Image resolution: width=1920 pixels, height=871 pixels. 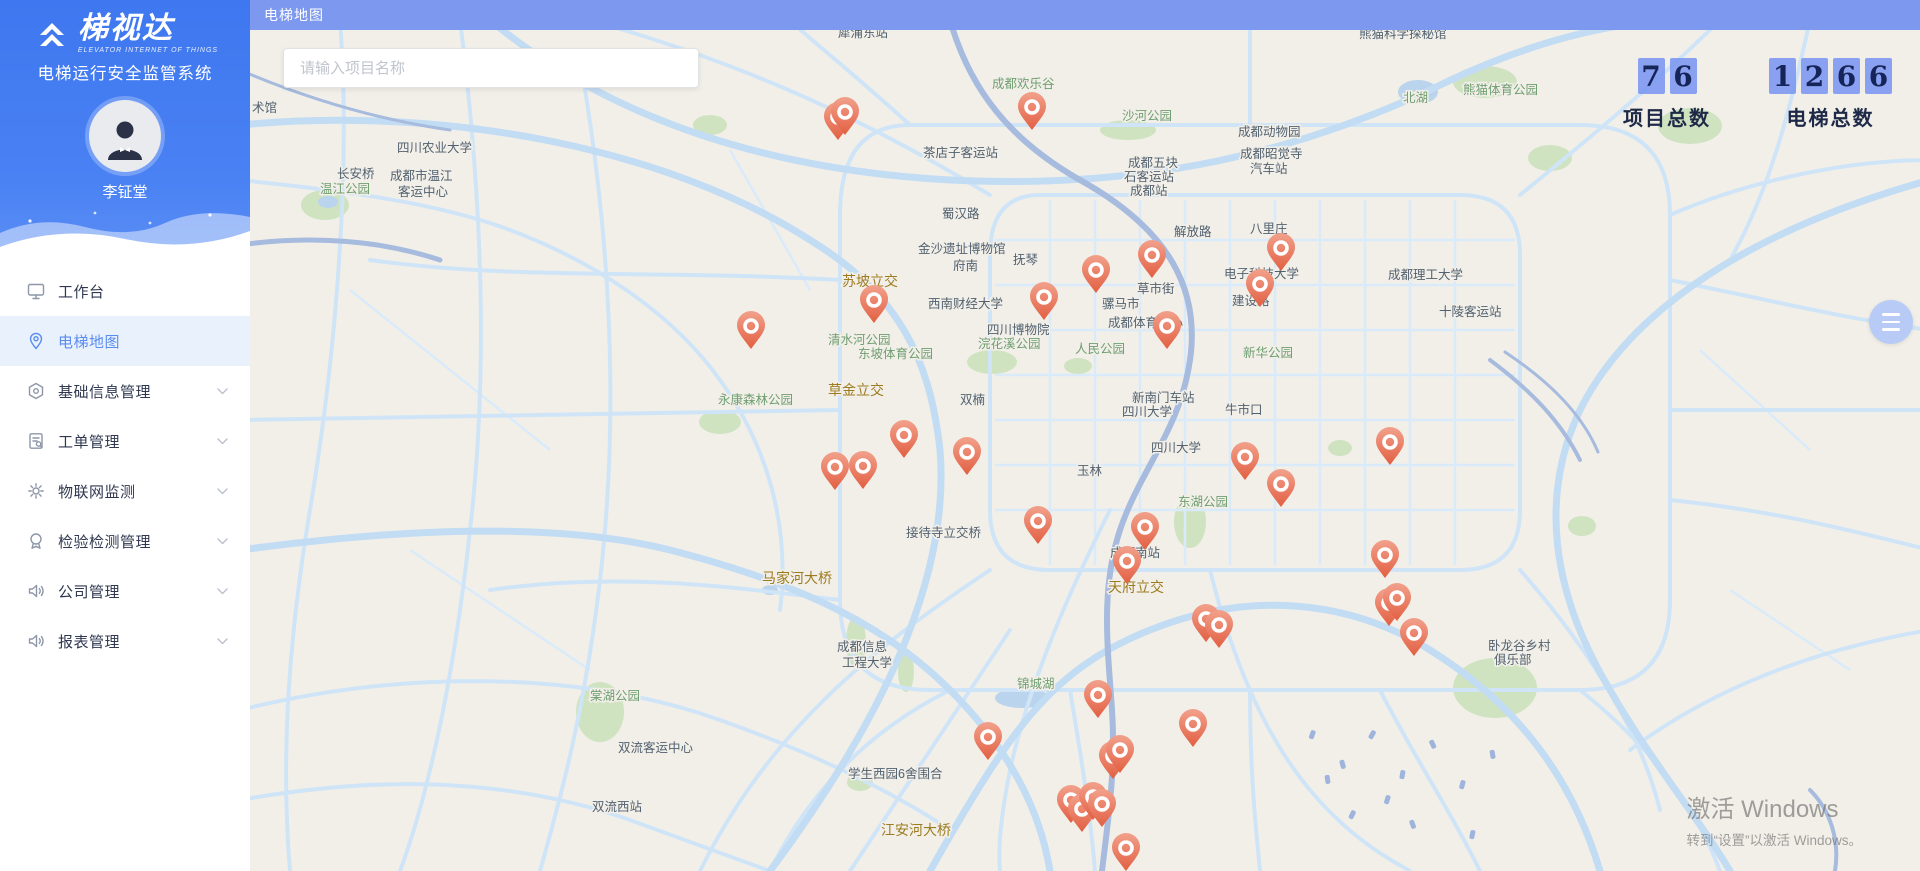 I want to click on wave-decoration, so click(x=125, y=234).